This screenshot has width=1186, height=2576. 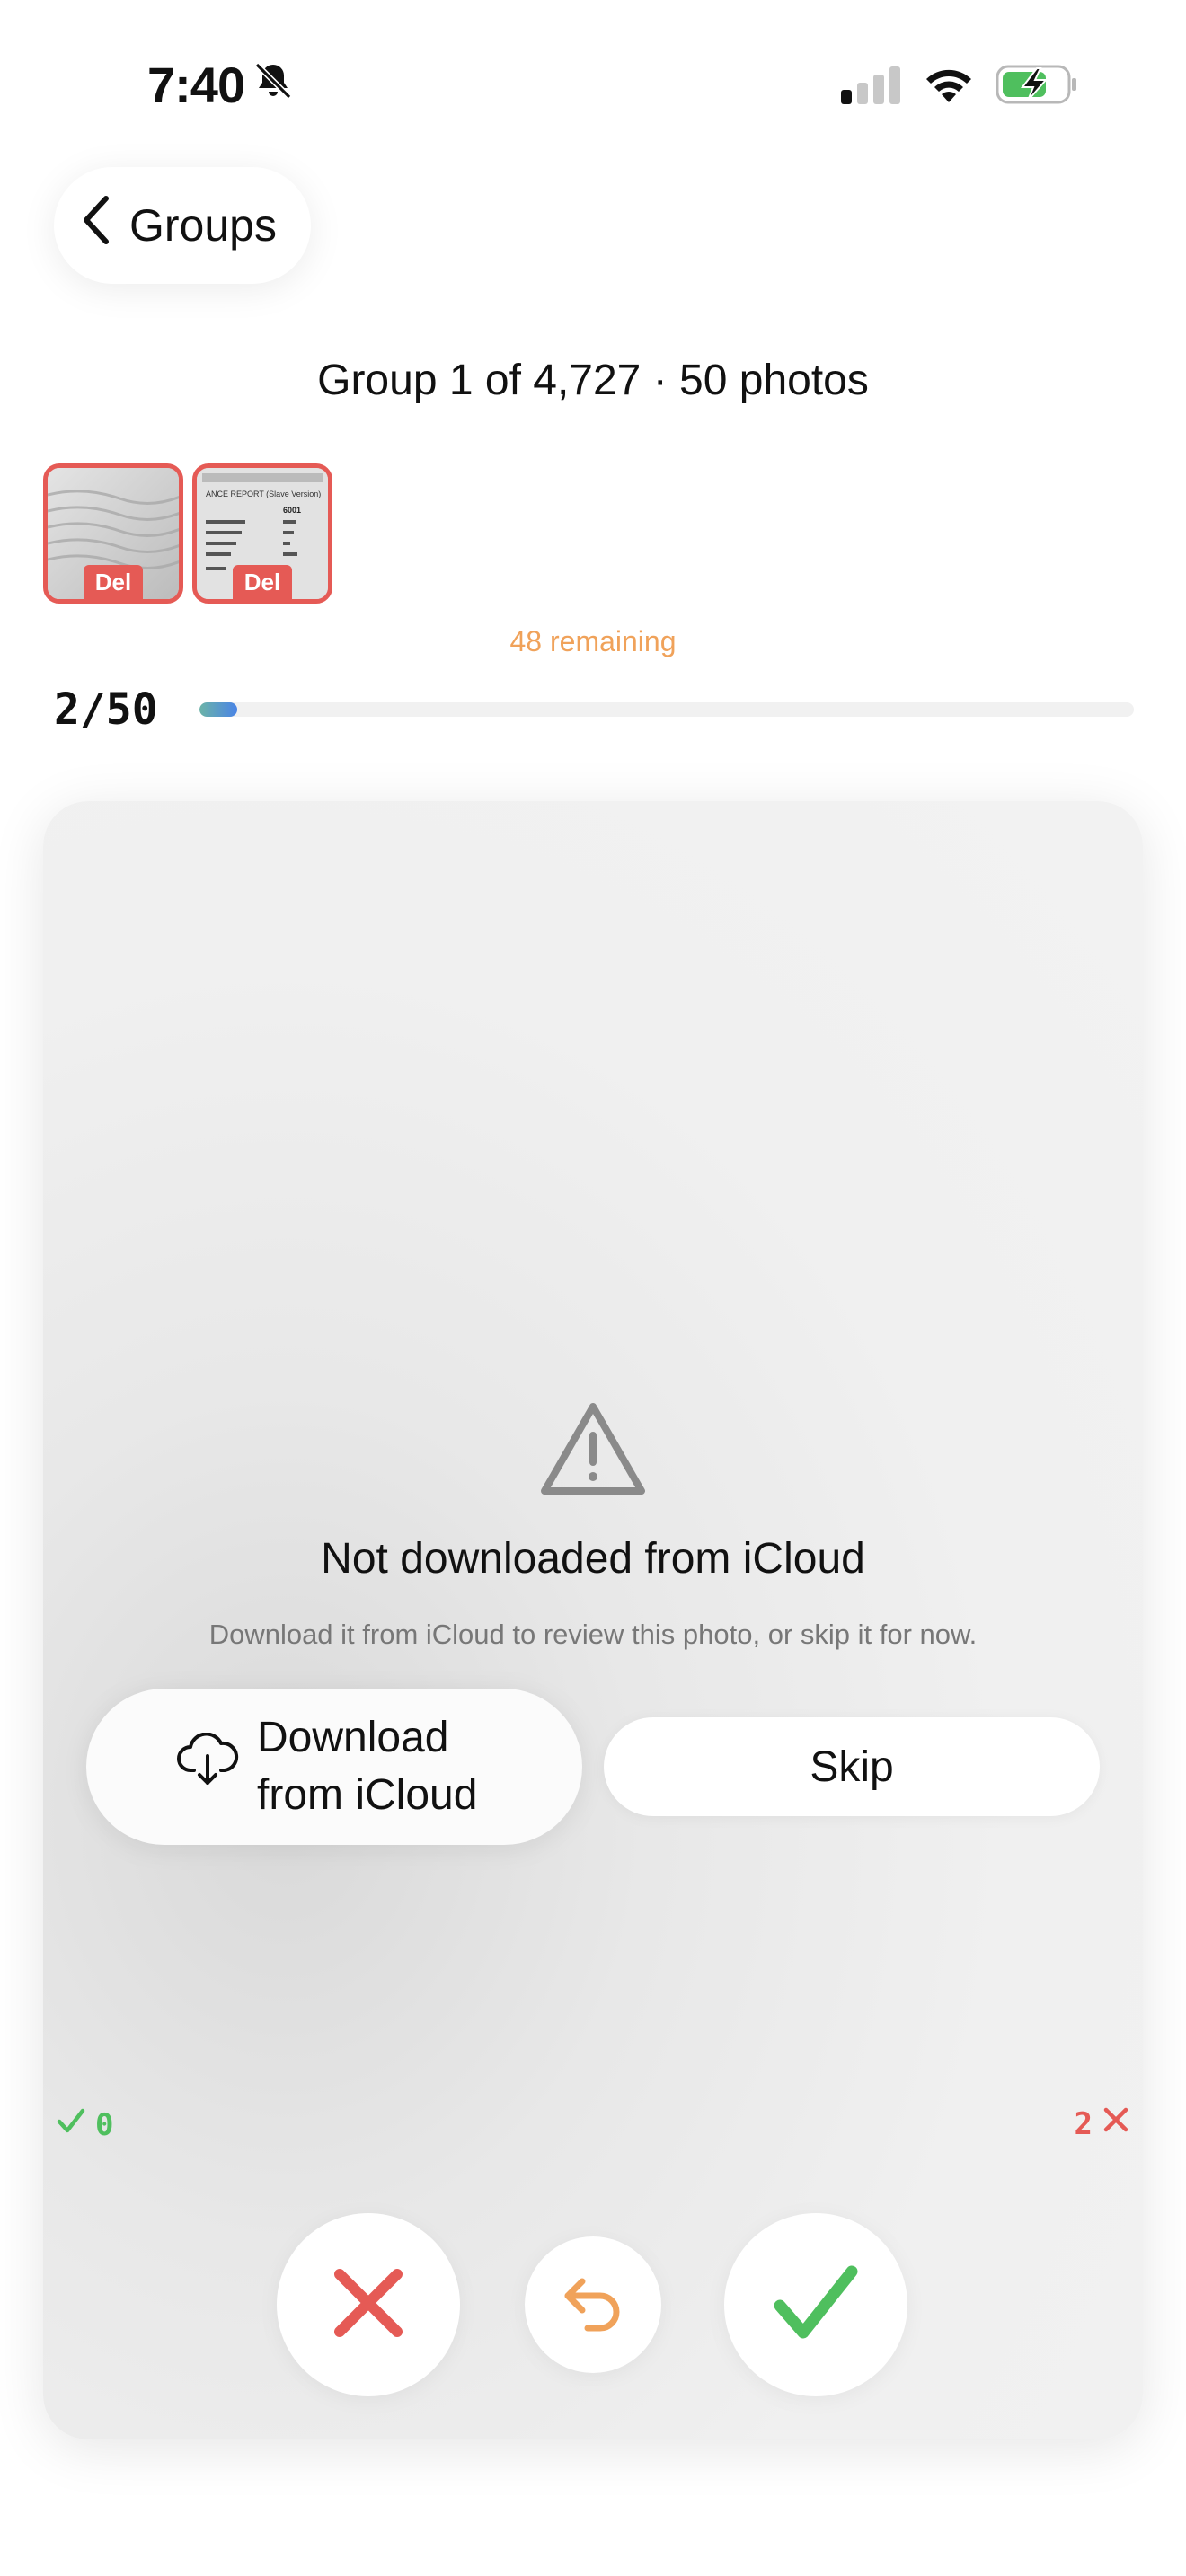 I want to click on signal-icon, so click(x=871, y=87).